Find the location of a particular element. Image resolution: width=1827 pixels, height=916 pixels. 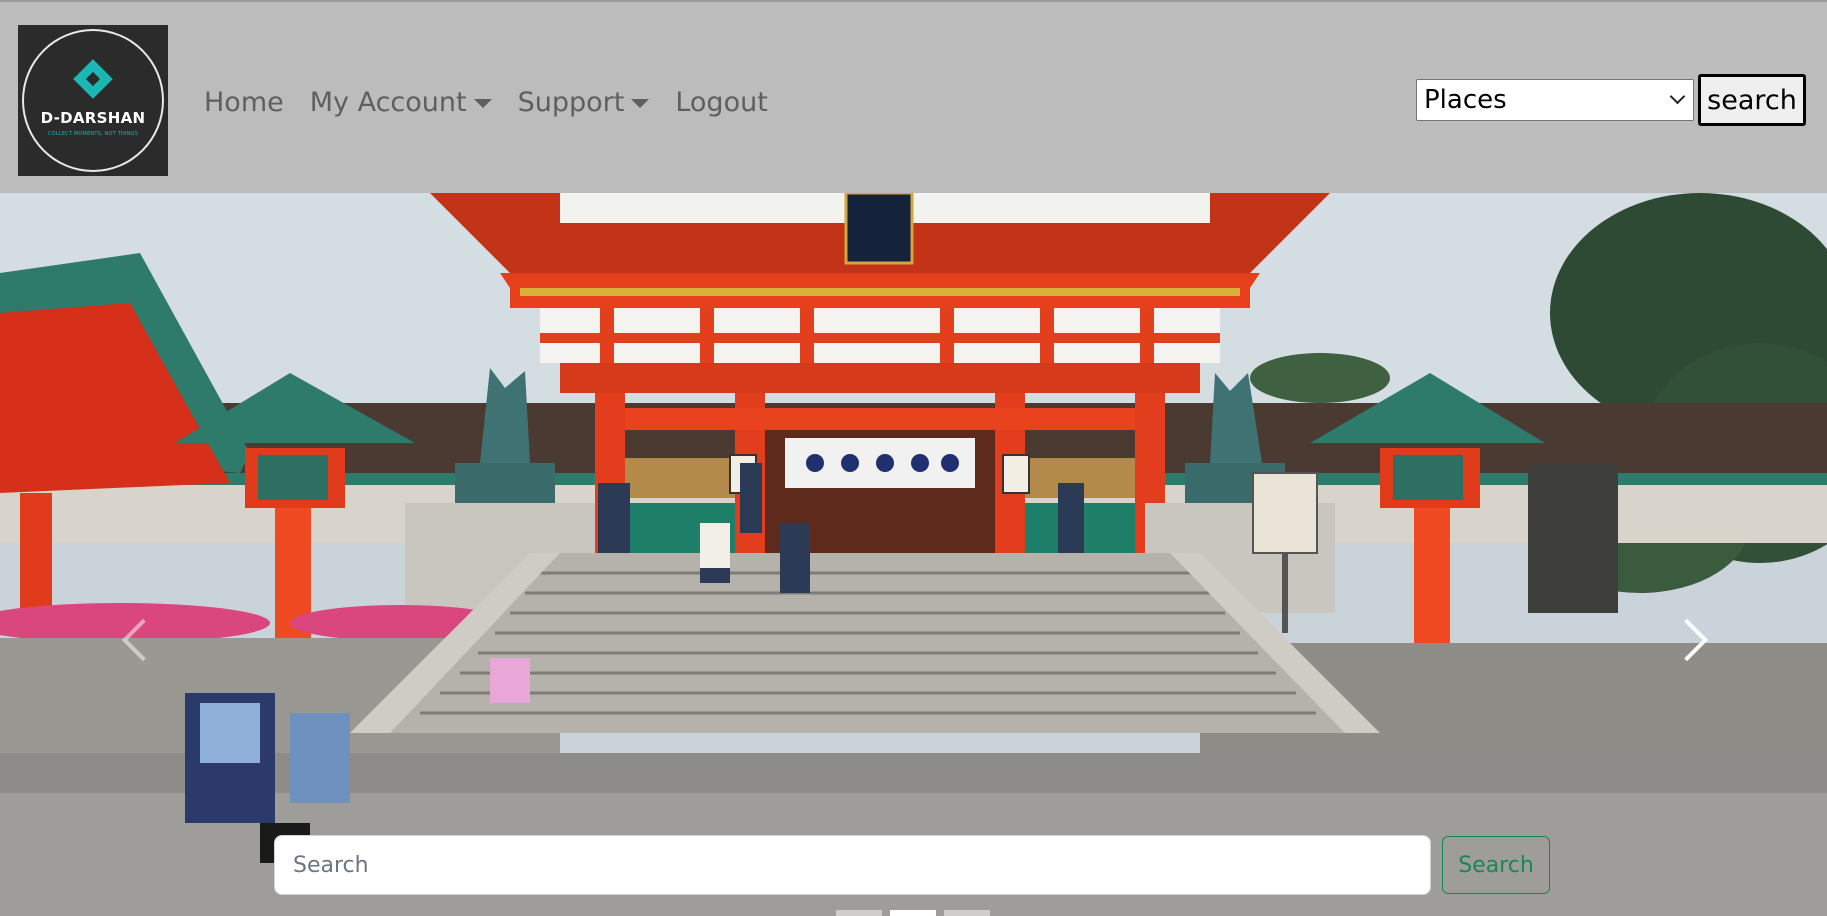

carousel-next-button is located at coordinates (1690, 638).